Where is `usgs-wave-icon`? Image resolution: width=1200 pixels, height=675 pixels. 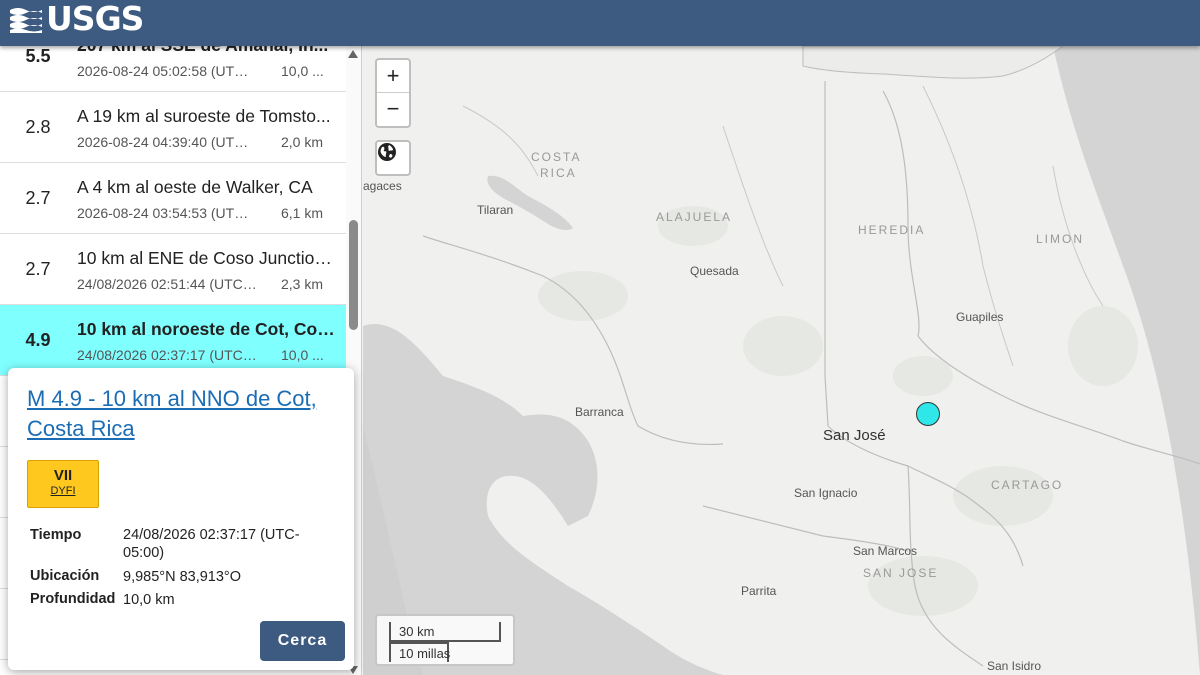 usgs-wave-icon is located at coordinates (26, 20).